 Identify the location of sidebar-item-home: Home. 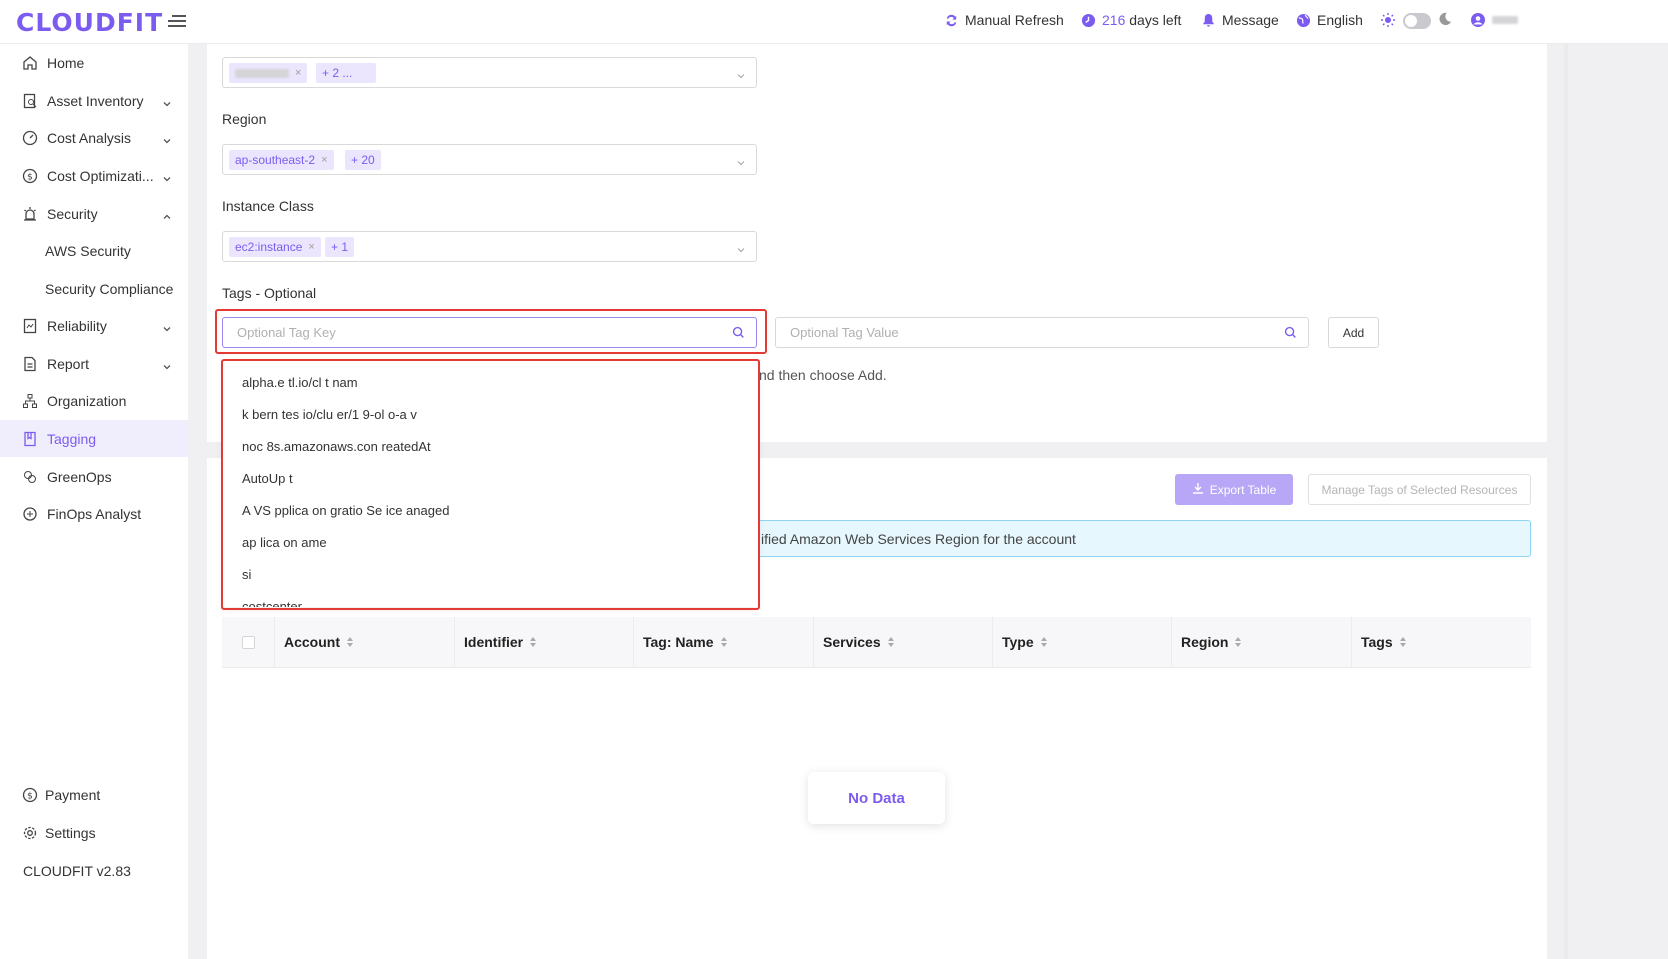
(94, 62).